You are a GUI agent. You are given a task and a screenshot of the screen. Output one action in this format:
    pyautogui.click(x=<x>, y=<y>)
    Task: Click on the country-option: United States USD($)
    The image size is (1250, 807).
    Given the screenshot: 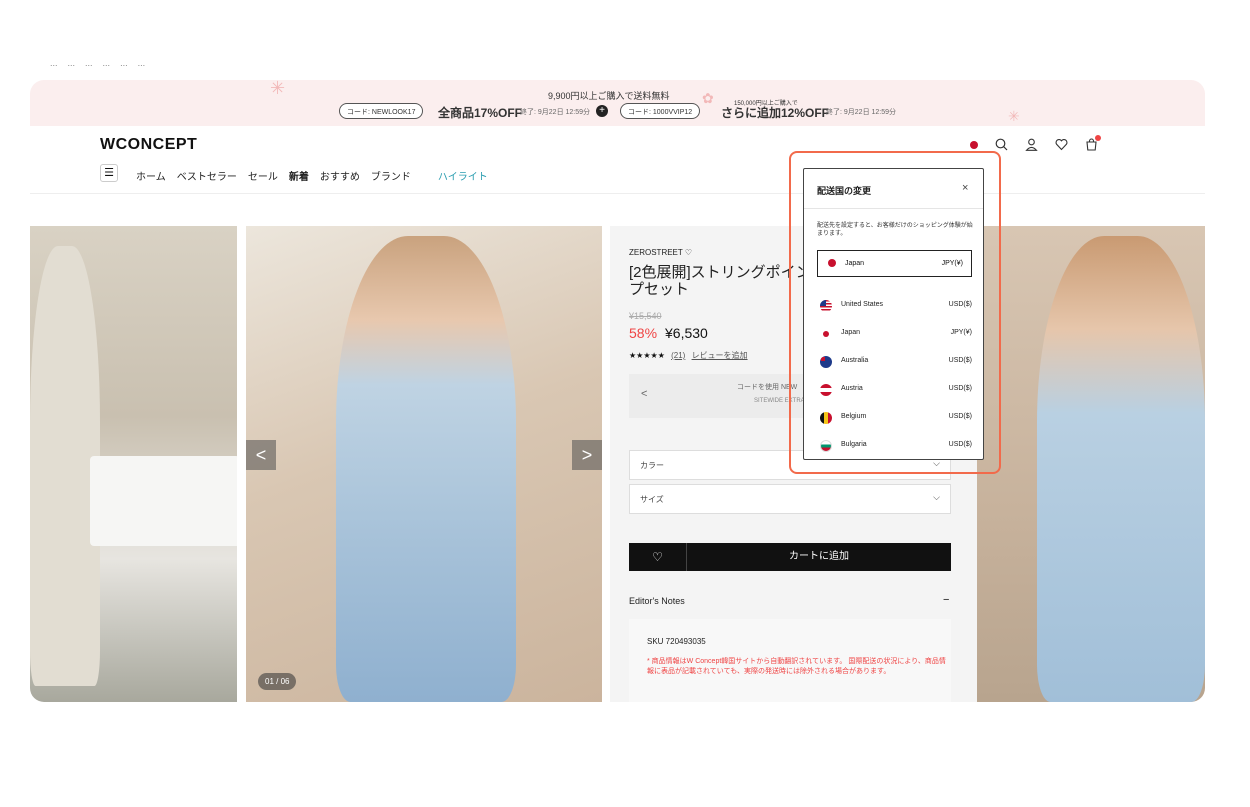 What is the action you would take?
    pyautogui.click(x=894, y=306)
    